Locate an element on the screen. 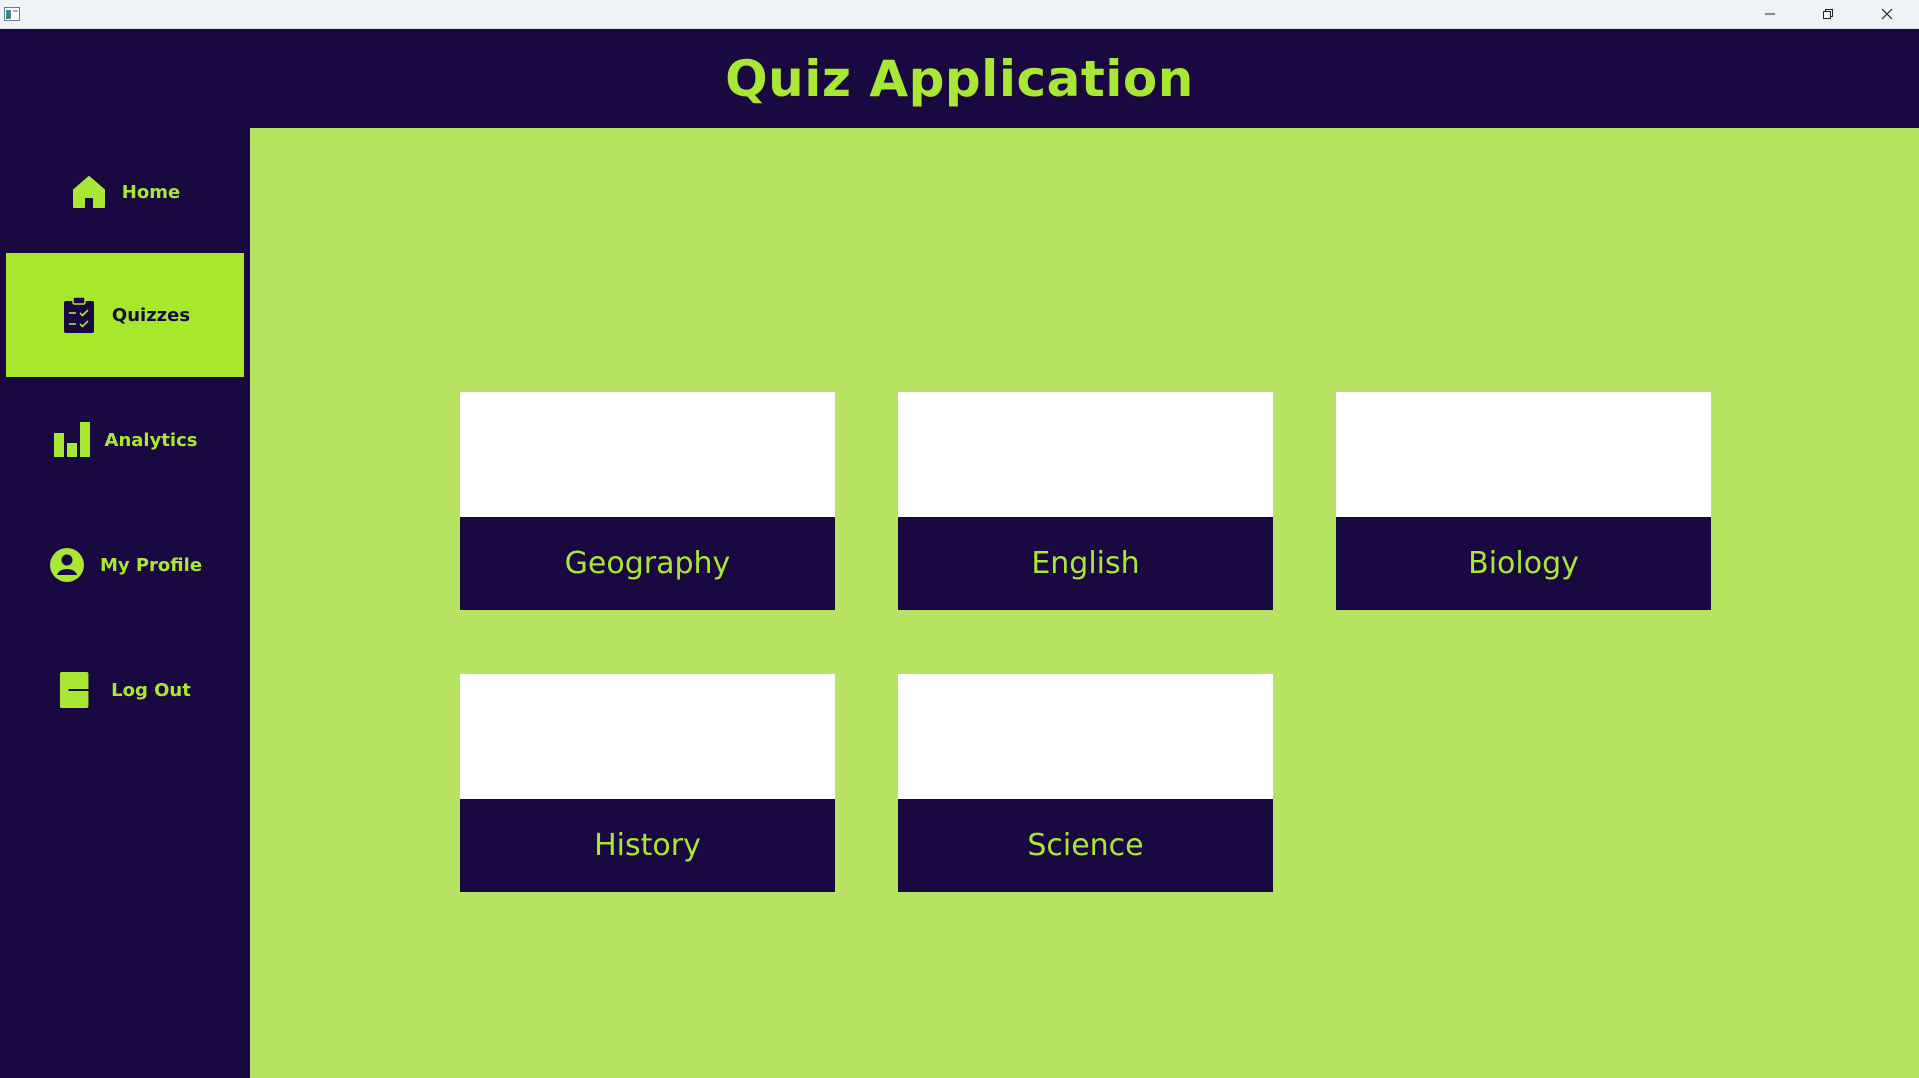 The image size is (1919, 1078). quiz-card-label: English is located at coordinates (1085, 563).